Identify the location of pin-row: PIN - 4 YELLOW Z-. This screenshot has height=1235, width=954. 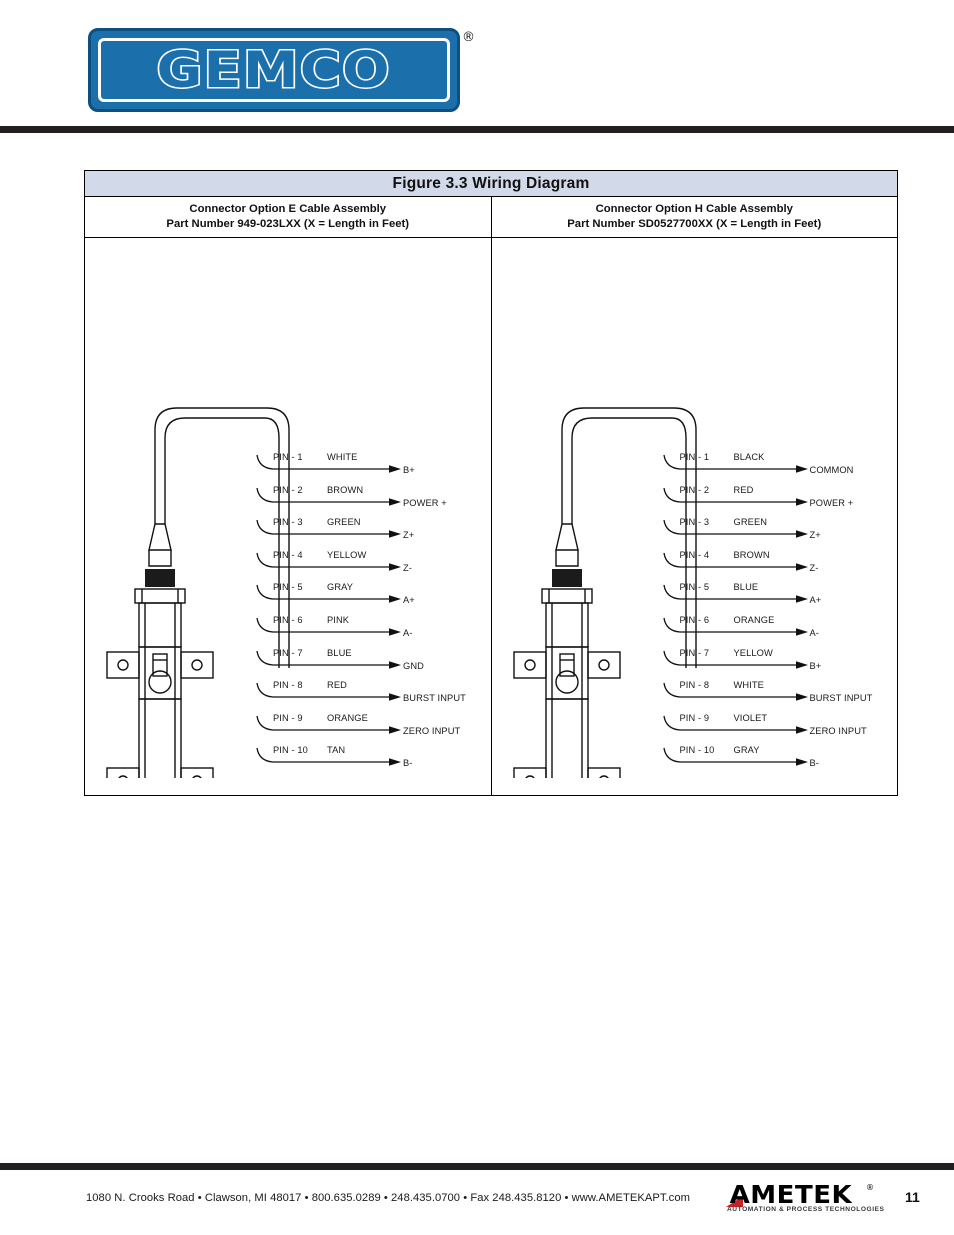
(372, 566).